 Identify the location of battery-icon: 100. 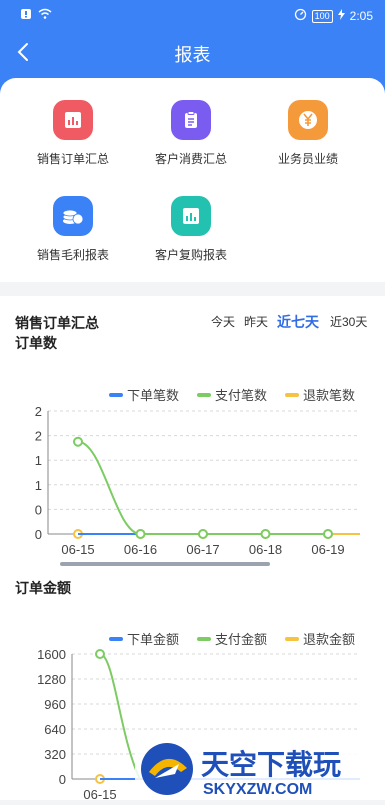
(322, 16).